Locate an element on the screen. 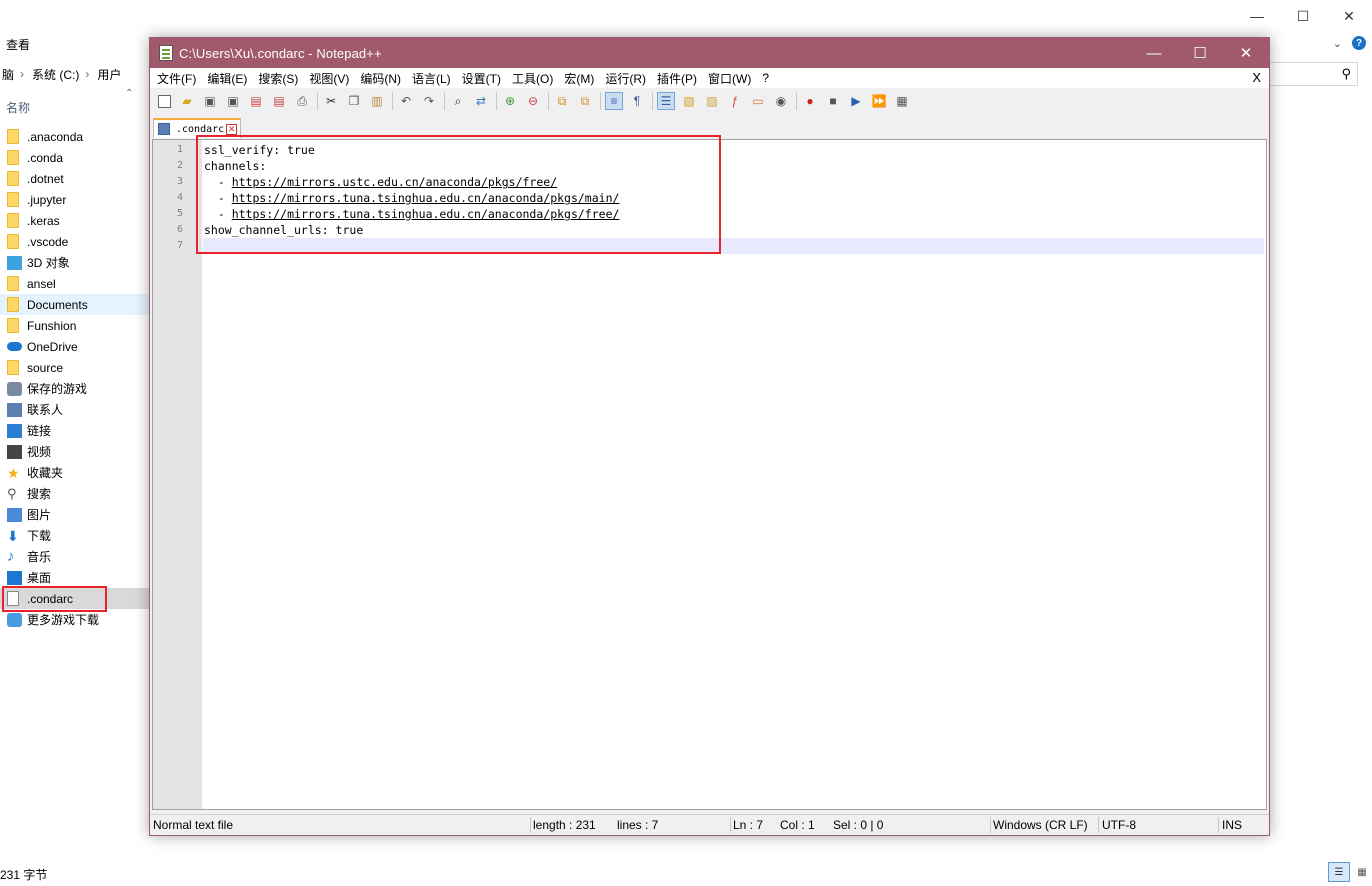 Image resolution: width=1372 pixels, height=886 pixels. menu-file: 文件(F) is located at coordinates (176, 78).